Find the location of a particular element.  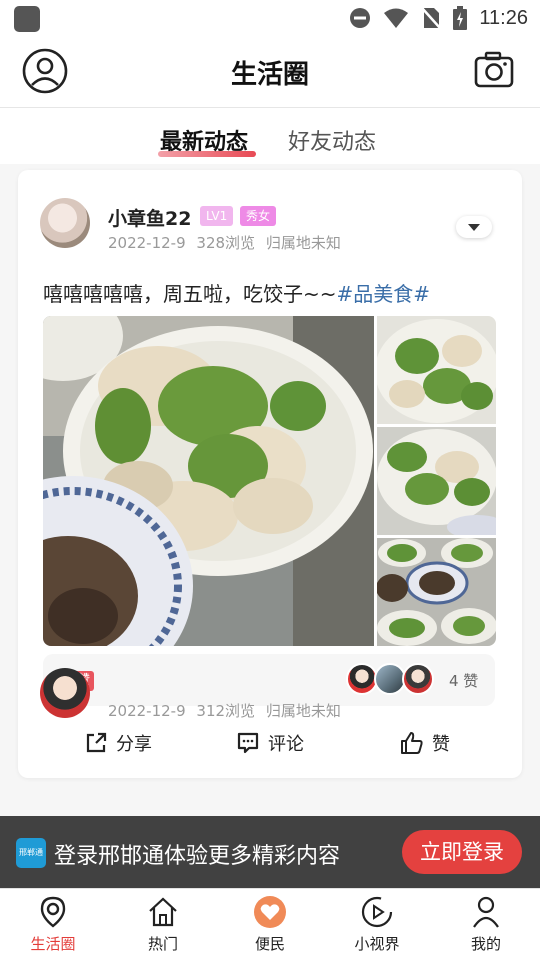

nav-label: 我的 is located at coordinates (485, 944).